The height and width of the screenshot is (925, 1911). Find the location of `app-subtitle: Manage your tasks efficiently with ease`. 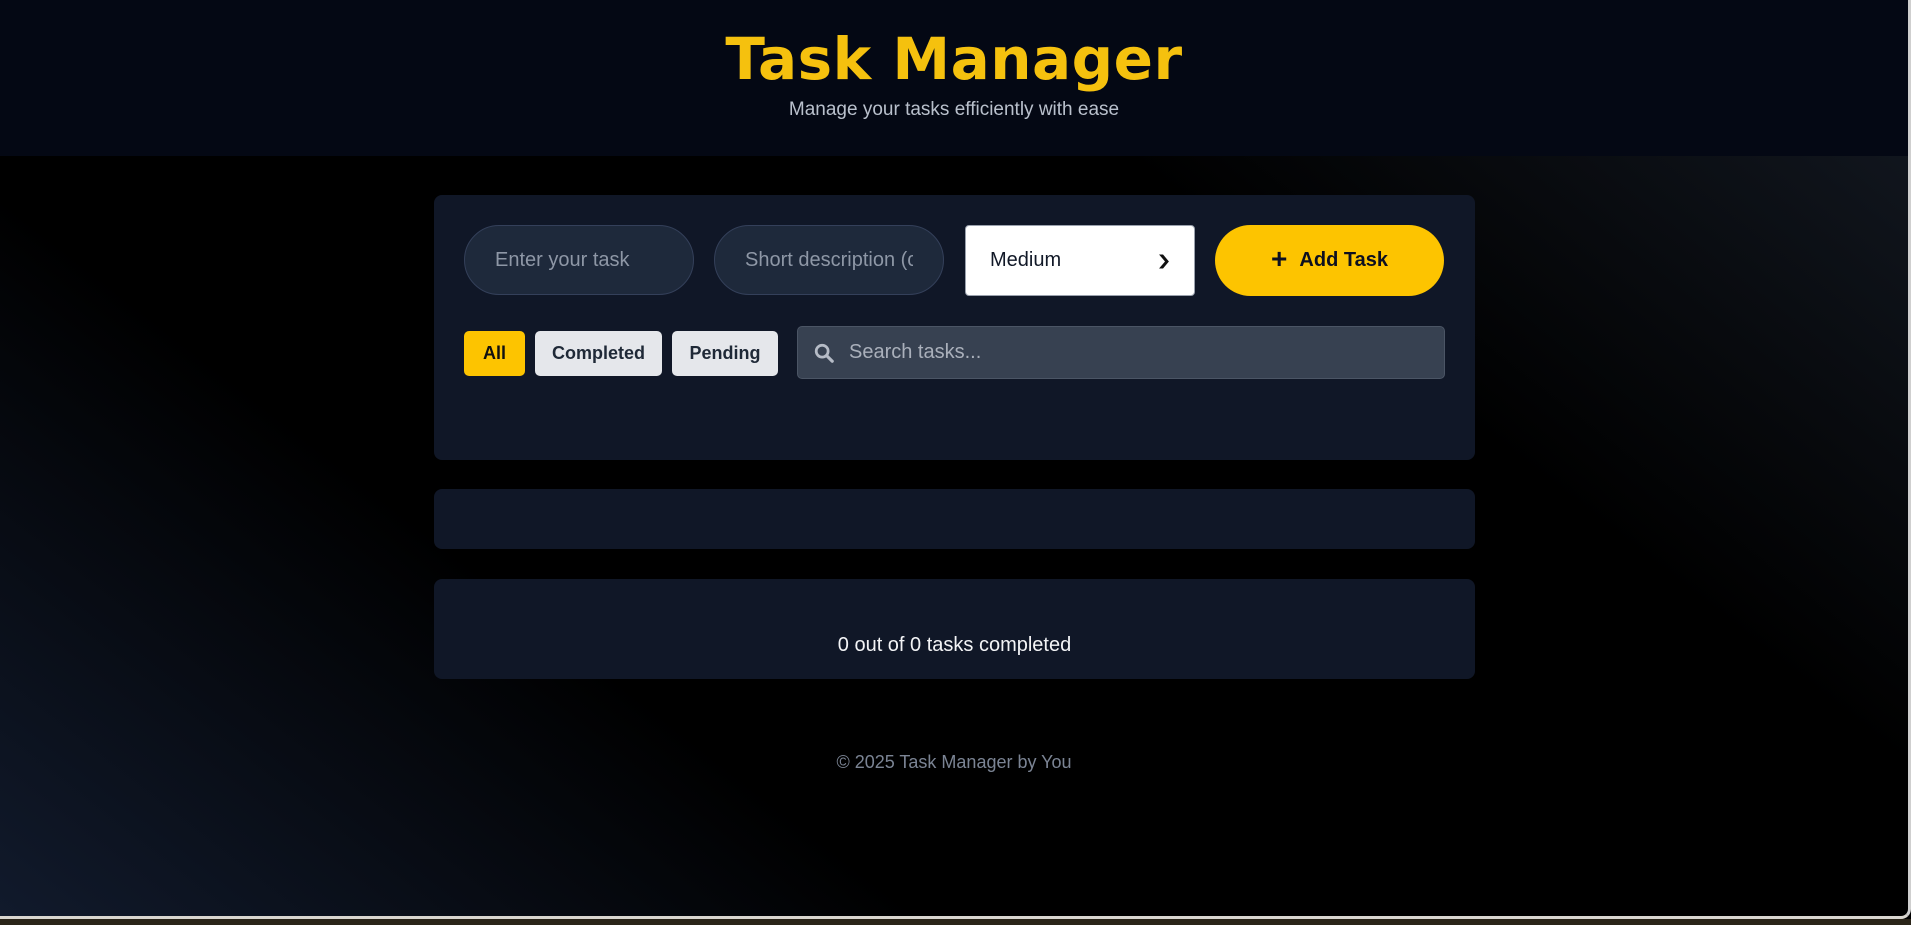

app-subtitle: Manage your tasks efficiently with ease is located at coordinates (954, 109).